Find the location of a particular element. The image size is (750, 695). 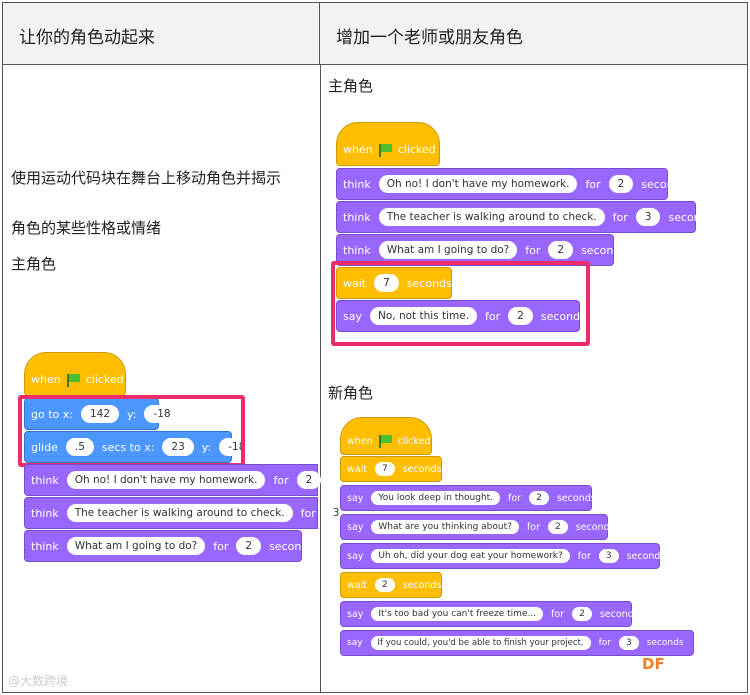

left-desc-line2: 角色的某些性格或情绪 is located at coordinates (86, 228).